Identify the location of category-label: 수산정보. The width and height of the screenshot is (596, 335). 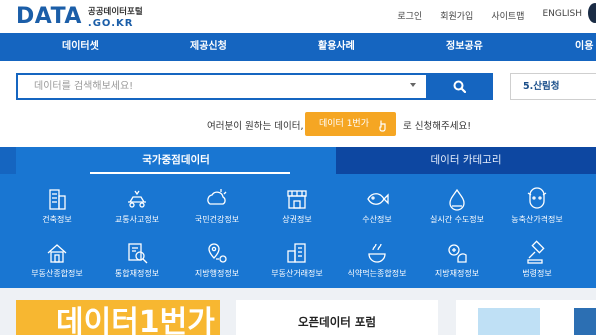
(377, 219).